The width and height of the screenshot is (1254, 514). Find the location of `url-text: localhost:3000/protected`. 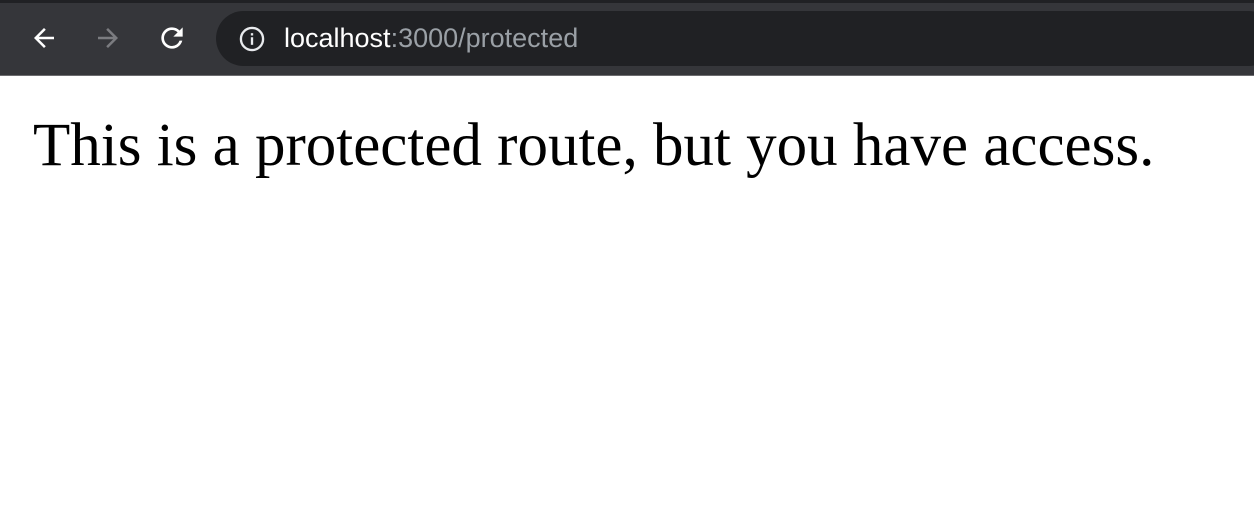

url-text: localhost:3000/protected is located at coordinates (431, 38).